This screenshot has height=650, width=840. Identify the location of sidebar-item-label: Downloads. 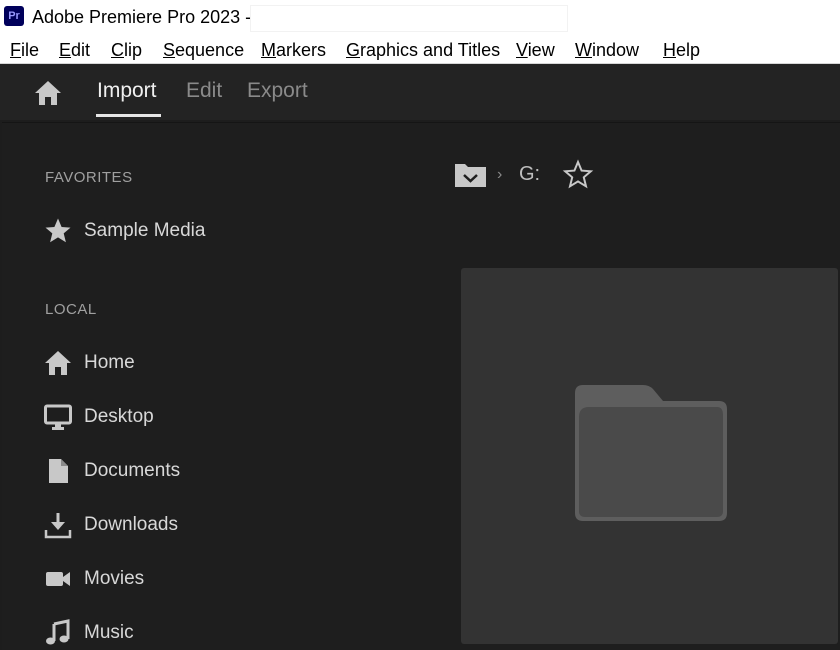
(131, 524).